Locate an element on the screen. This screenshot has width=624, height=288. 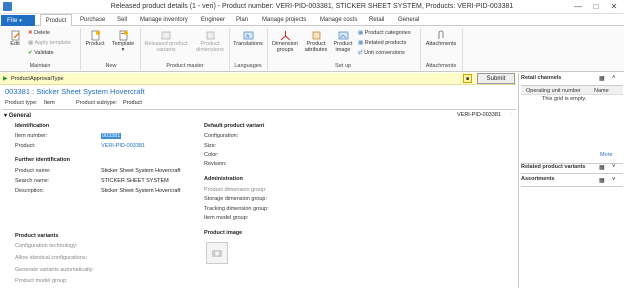
translations-icon: A is located at coordinates (248, 35).